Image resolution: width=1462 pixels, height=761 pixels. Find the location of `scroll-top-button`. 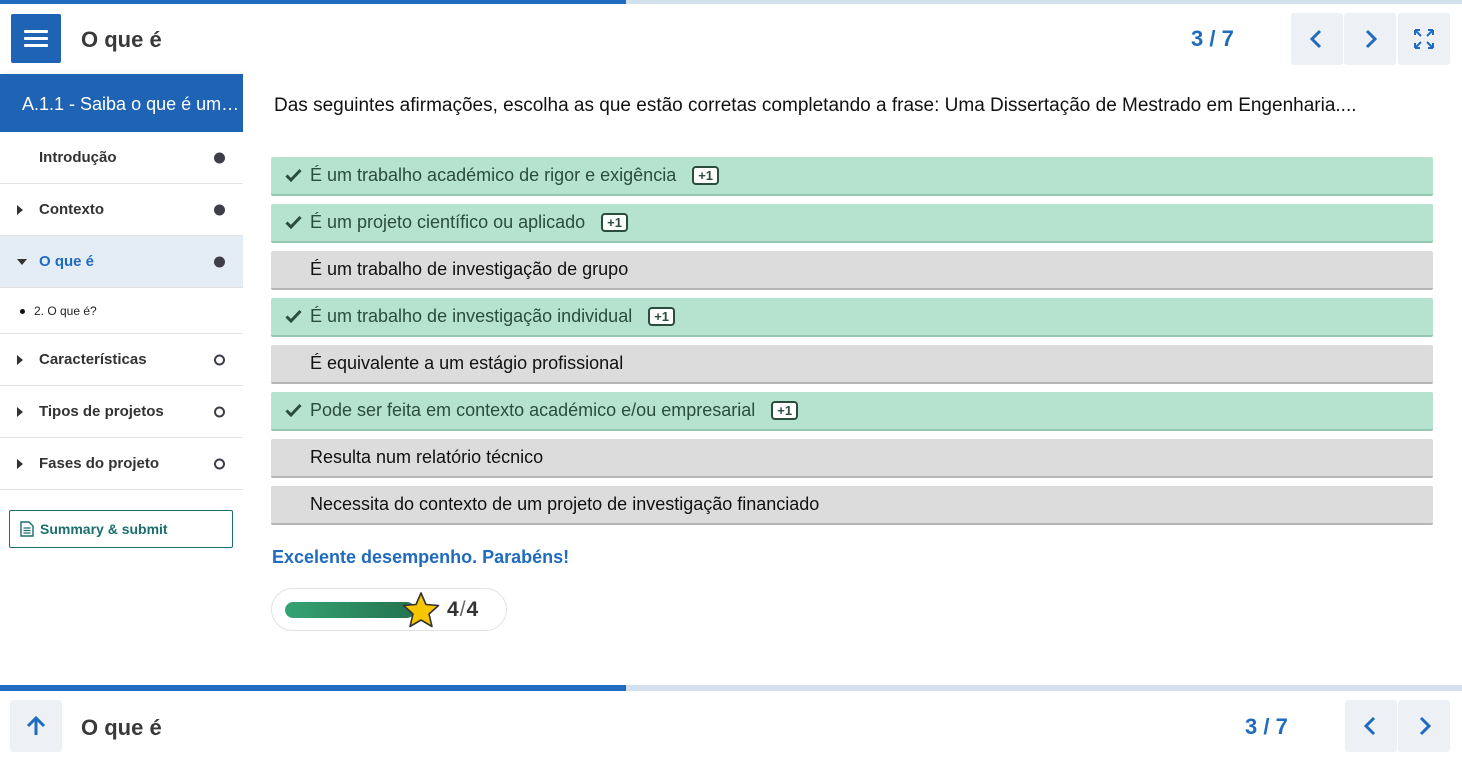

scroll-top-button is located at coordinates (36, 726).